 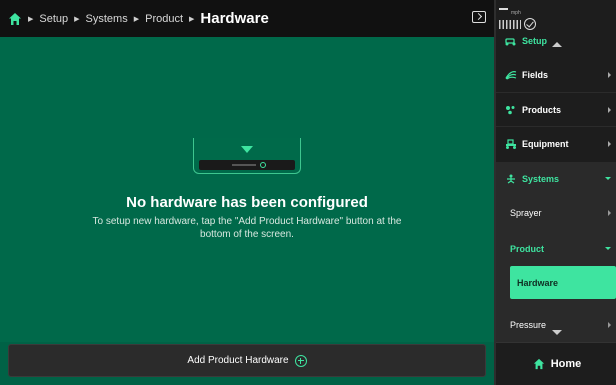 I want to click on sidebar-item-label: Systems, so click(x=541, y=179).